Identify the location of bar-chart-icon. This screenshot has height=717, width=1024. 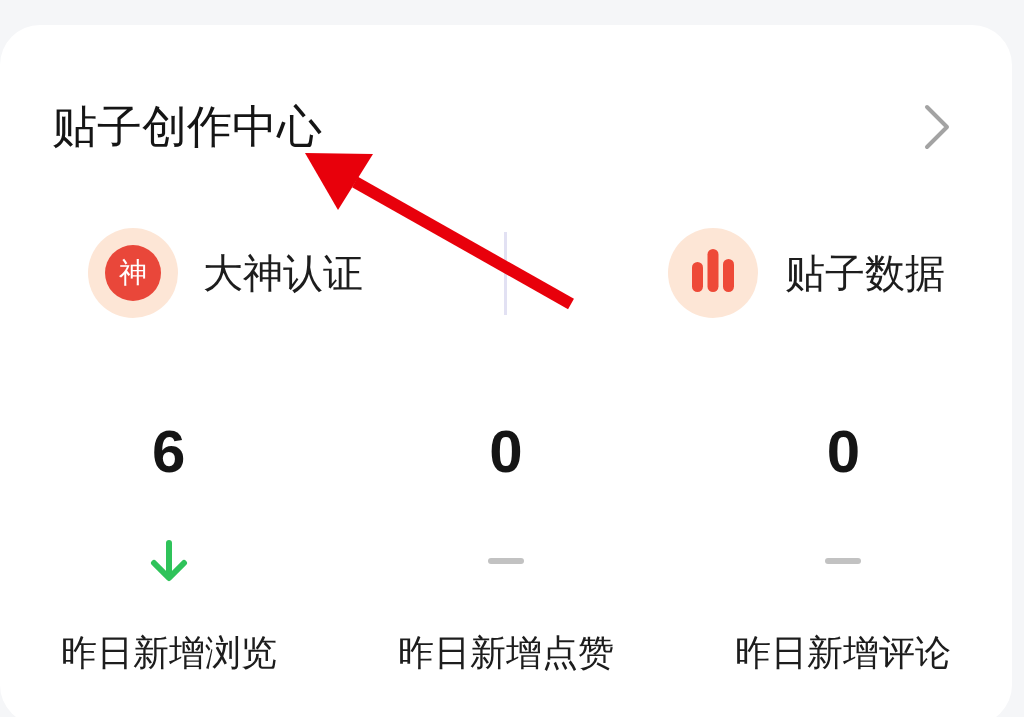
(713, 273).